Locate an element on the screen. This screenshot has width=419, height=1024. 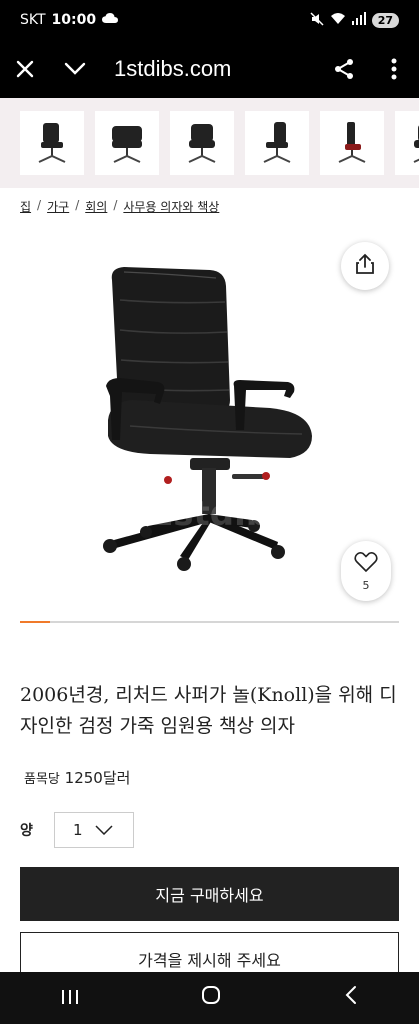
buy-now-button: 지금 구매하세요 is located at coordinates (209, 894).